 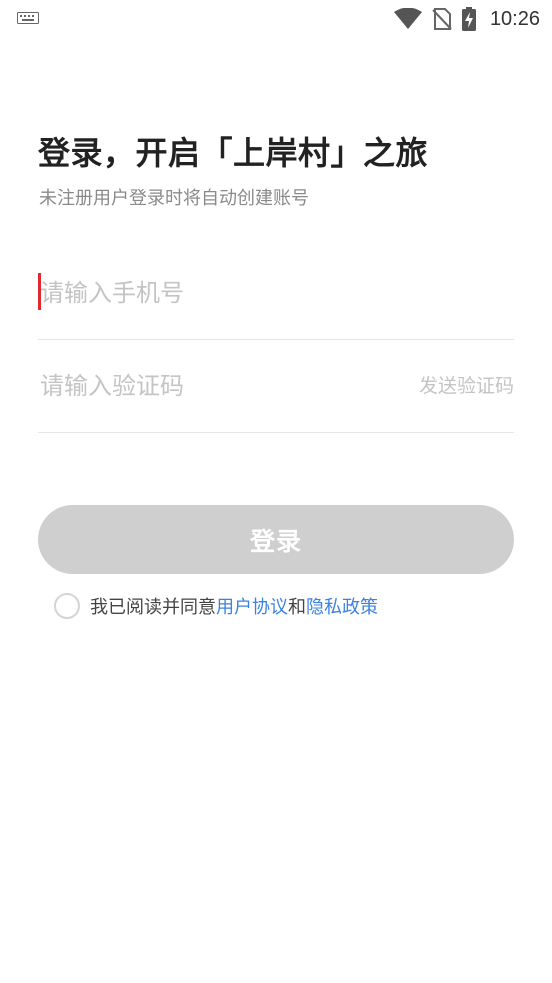 I want to click on page-title: 登录，开启「上岸村」之旅, so click(x=233, y=153).